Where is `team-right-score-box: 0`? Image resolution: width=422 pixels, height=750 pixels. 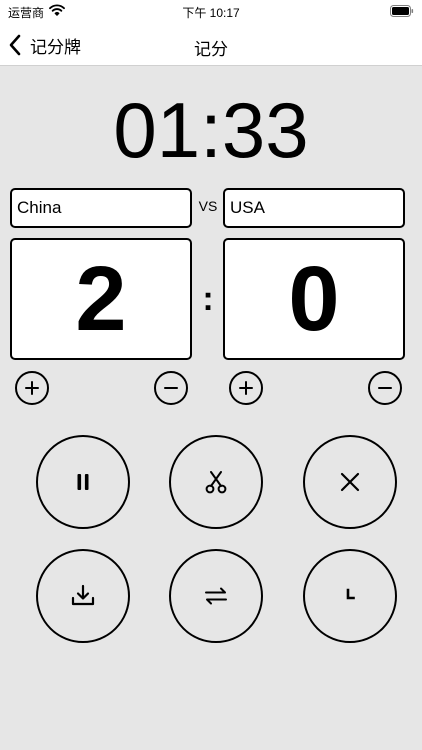 team-right-score-box: 0 is located at coordinates (314, 299).